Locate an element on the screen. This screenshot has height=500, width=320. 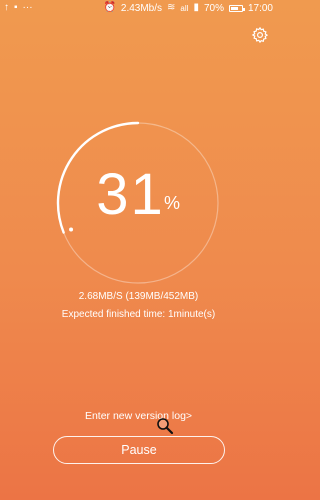
image-icon: ▪ is located at coordinates (16, 7).